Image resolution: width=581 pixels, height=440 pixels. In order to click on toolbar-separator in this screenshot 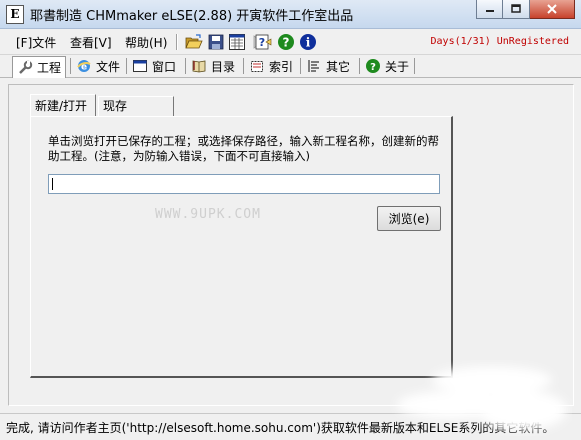, I will do `click(177, 42)`.